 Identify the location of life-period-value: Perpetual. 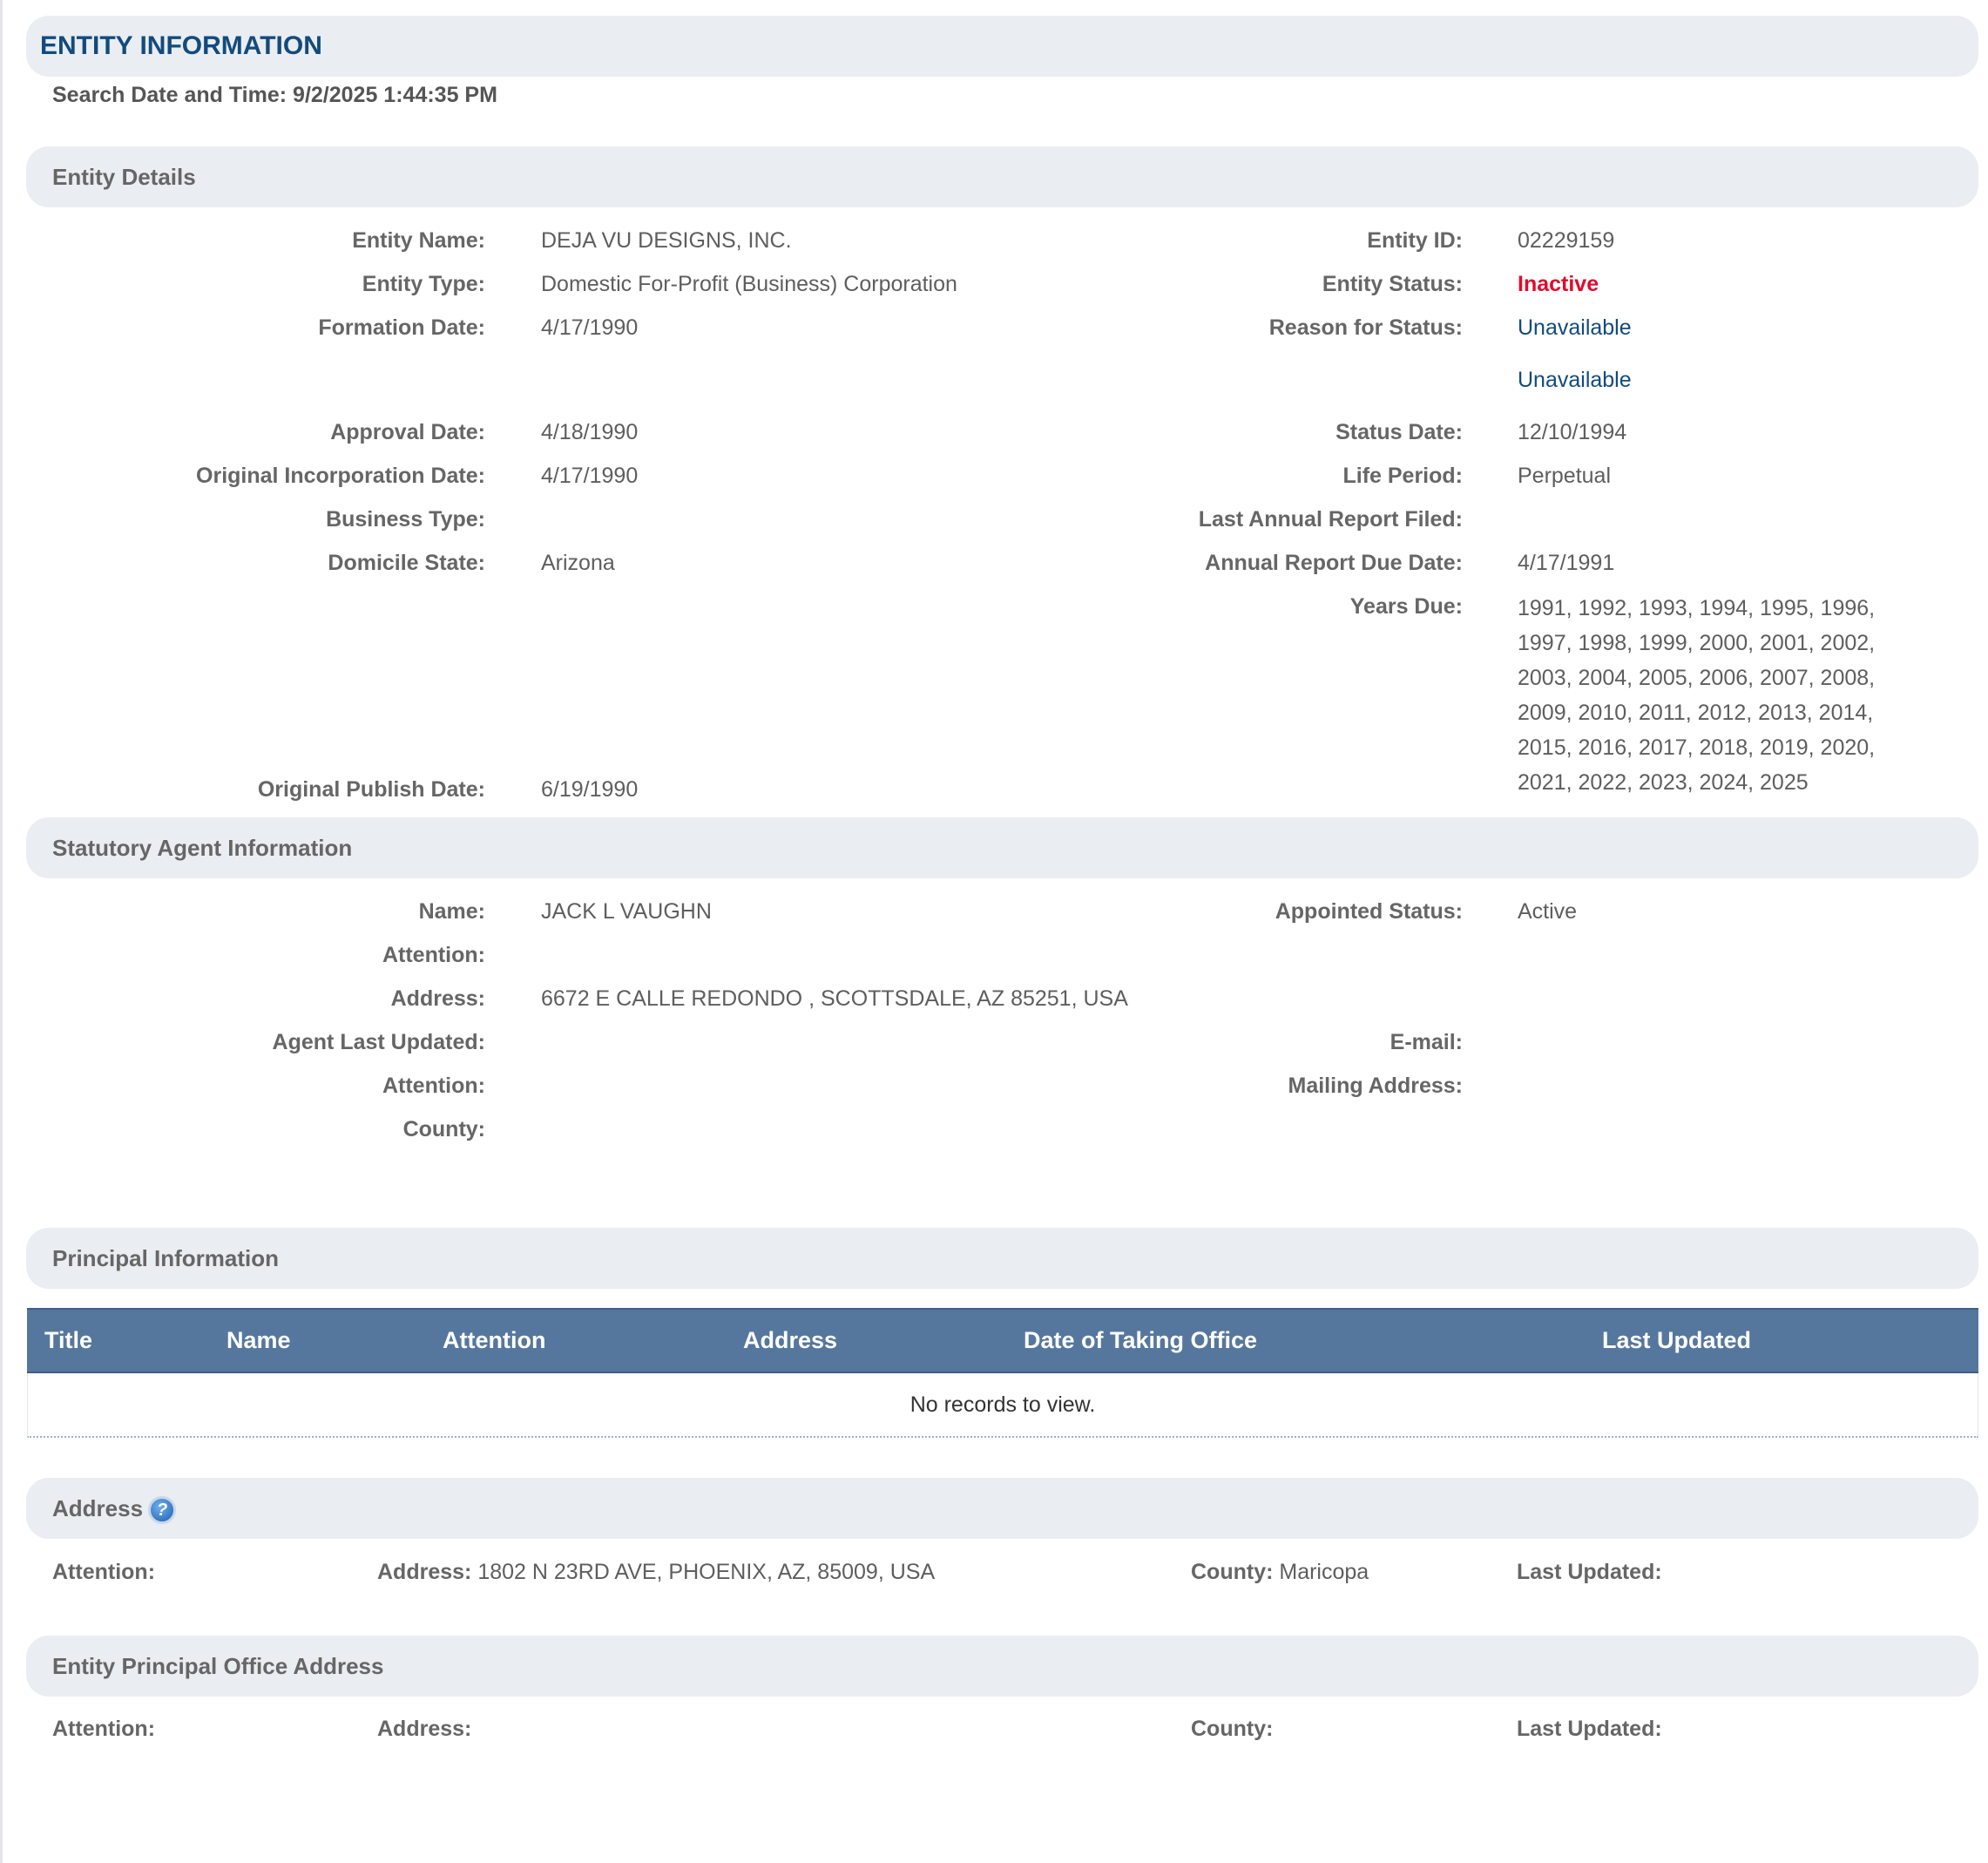
(1565, 476).